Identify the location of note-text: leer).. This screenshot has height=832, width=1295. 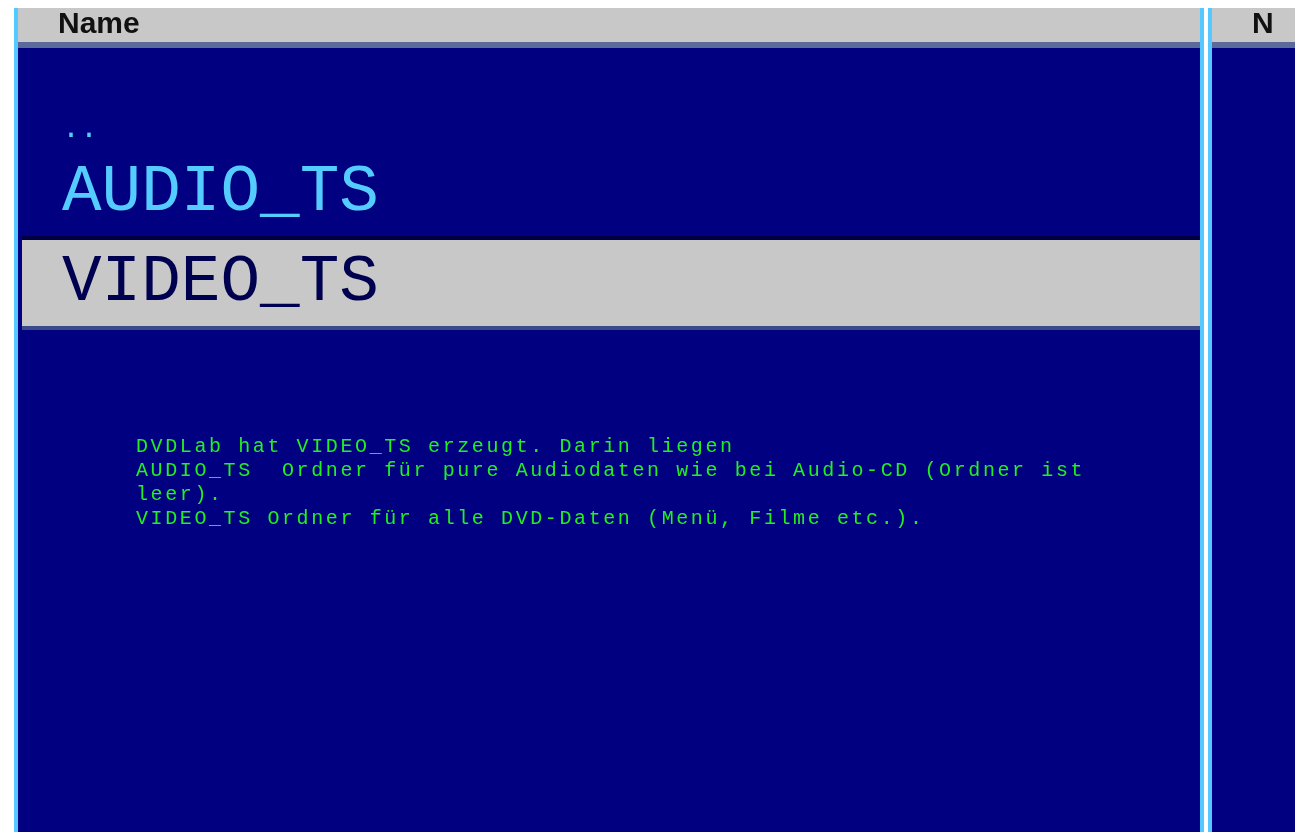
(180, 494).